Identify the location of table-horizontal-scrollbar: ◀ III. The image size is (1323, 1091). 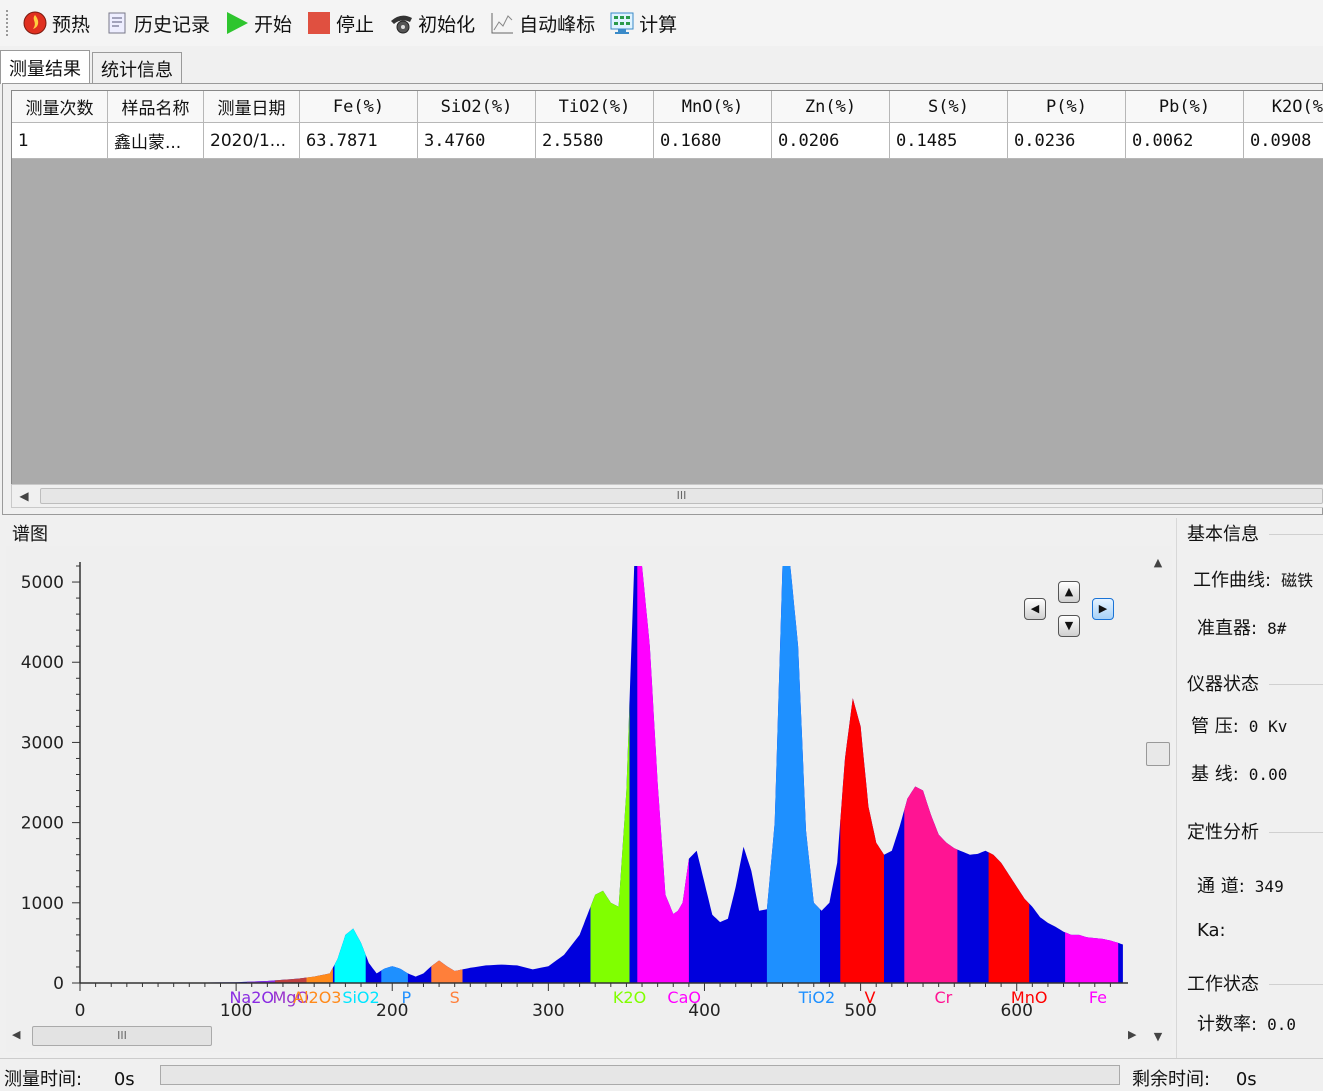
(667, 496).